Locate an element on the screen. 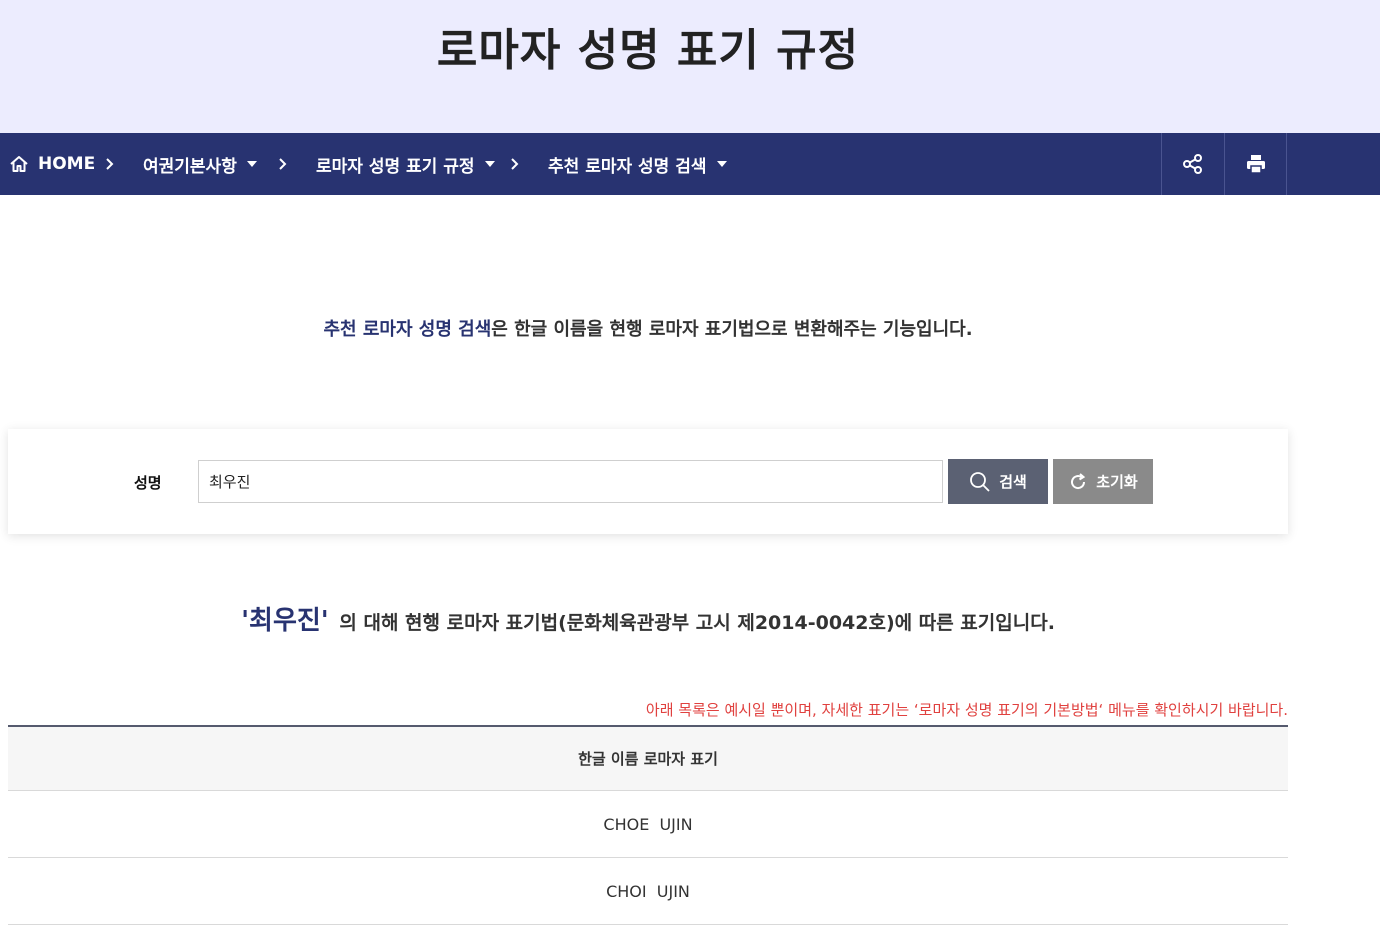 The height and width of the screenshot is (947, 1380). share-button is located at coordinates (1192, 164).